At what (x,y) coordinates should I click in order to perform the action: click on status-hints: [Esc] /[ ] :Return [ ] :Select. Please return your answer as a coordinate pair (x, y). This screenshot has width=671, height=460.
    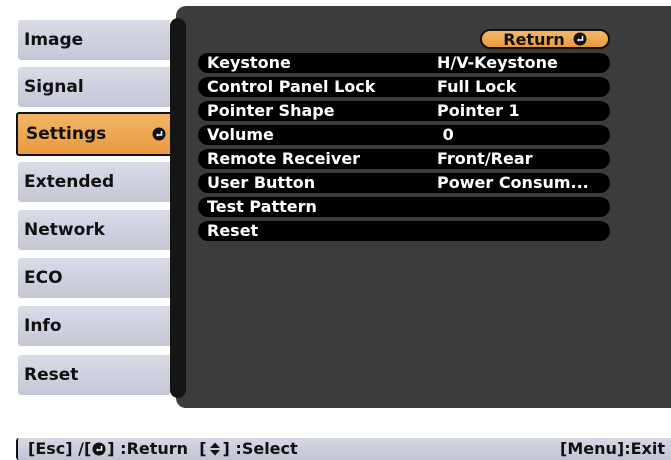
    Looking at the image, I should click on (163, 449).